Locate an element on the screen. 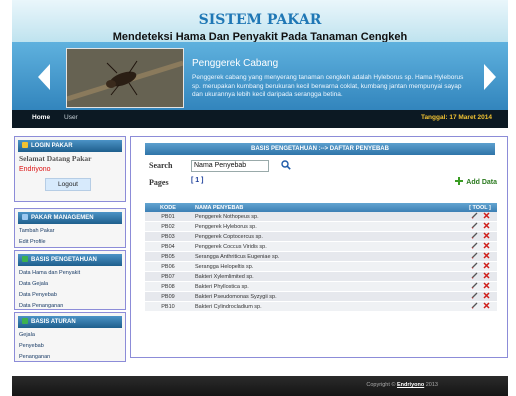 The height and width of the screenshot is (396, 516). copyright-year: 2013 is located at coordinates (431, 385).